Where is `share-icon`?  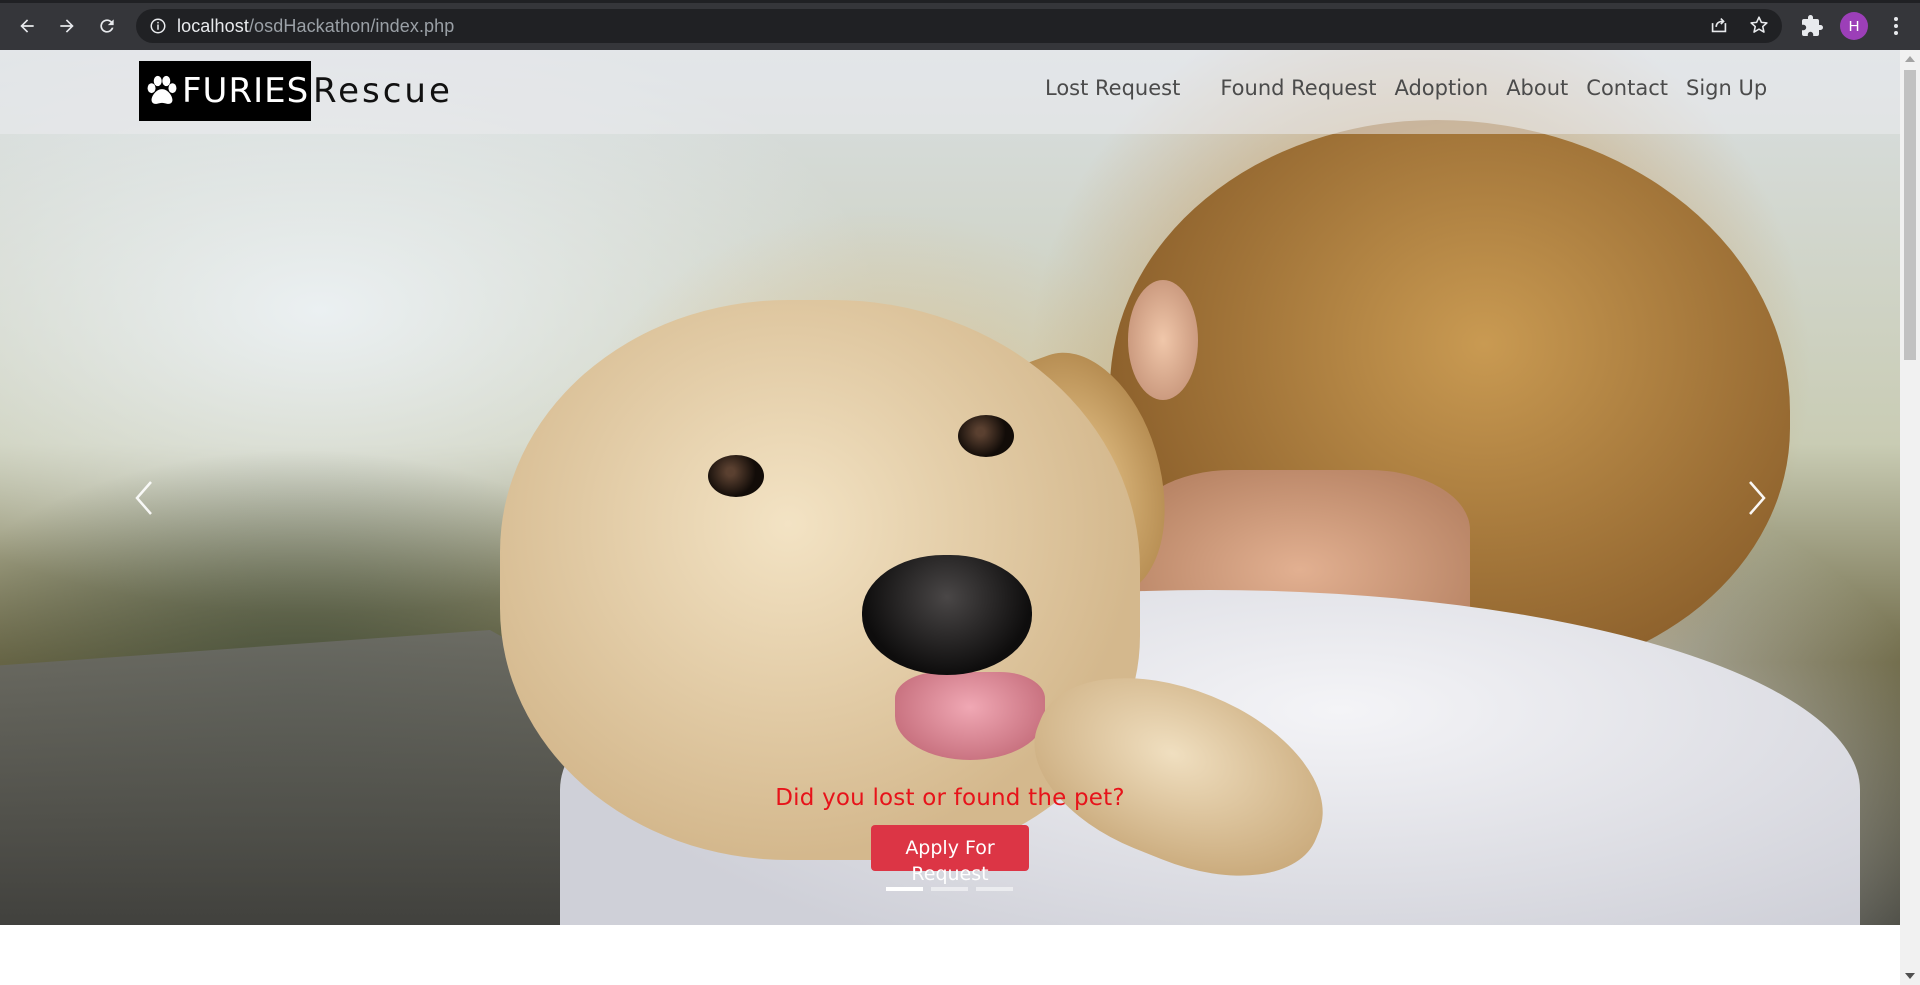 share-icon is located at coordinates (1719, 25).